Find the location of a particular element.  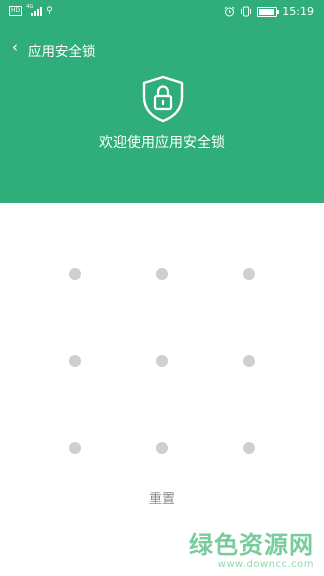

watermark-text: 绿色资源网 is located at coordinates (251, 545).